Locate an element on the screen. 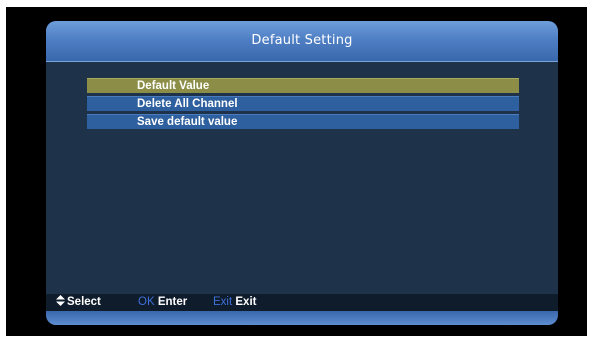  dialog-bottom-bar is located at coordinates (302, 318).